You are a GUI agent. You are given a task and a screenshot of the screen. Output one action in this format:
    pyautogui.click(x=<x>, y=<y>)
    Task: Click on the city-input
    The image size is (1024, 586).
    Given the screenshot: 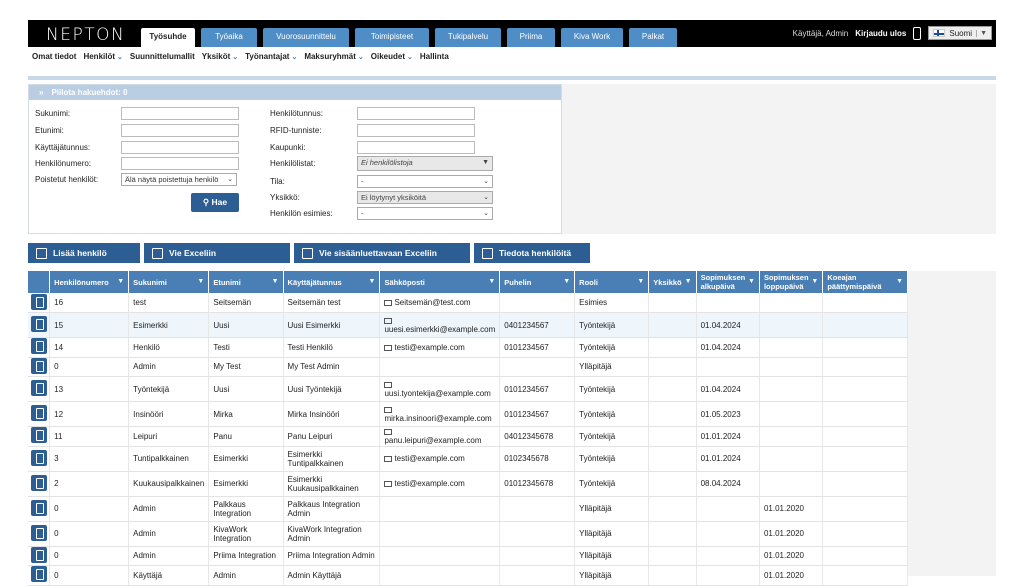 What is the action you would take?
    pyautogui.click(x=416, y=147)
    